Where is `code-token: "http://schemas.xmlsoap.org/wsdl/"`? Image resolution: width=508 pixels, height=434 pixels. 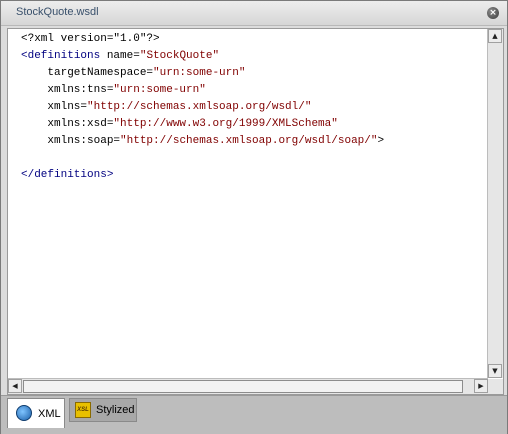 code-token: "http://schemas.xmlsoap.org/wsdl/" is located at coordinates (199, 107).